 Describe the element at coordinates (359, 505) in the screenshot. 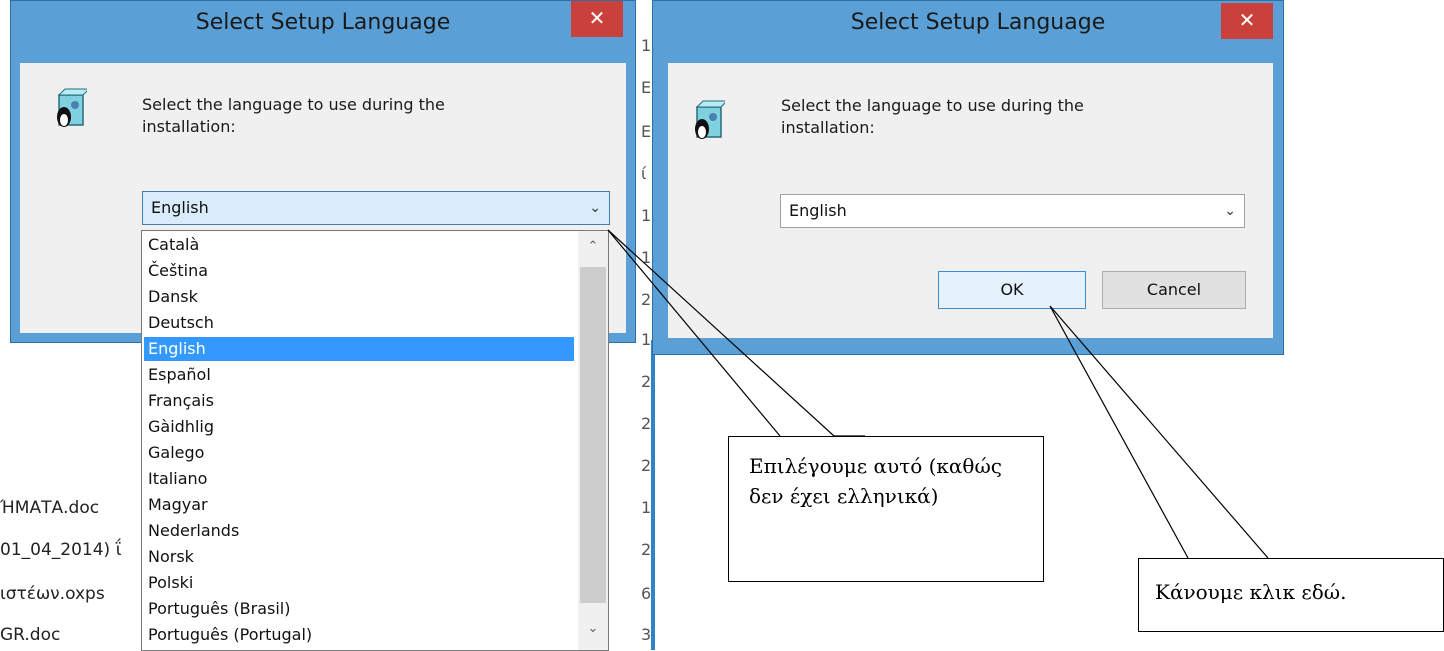

I see `list-item: Magyar` at that location.